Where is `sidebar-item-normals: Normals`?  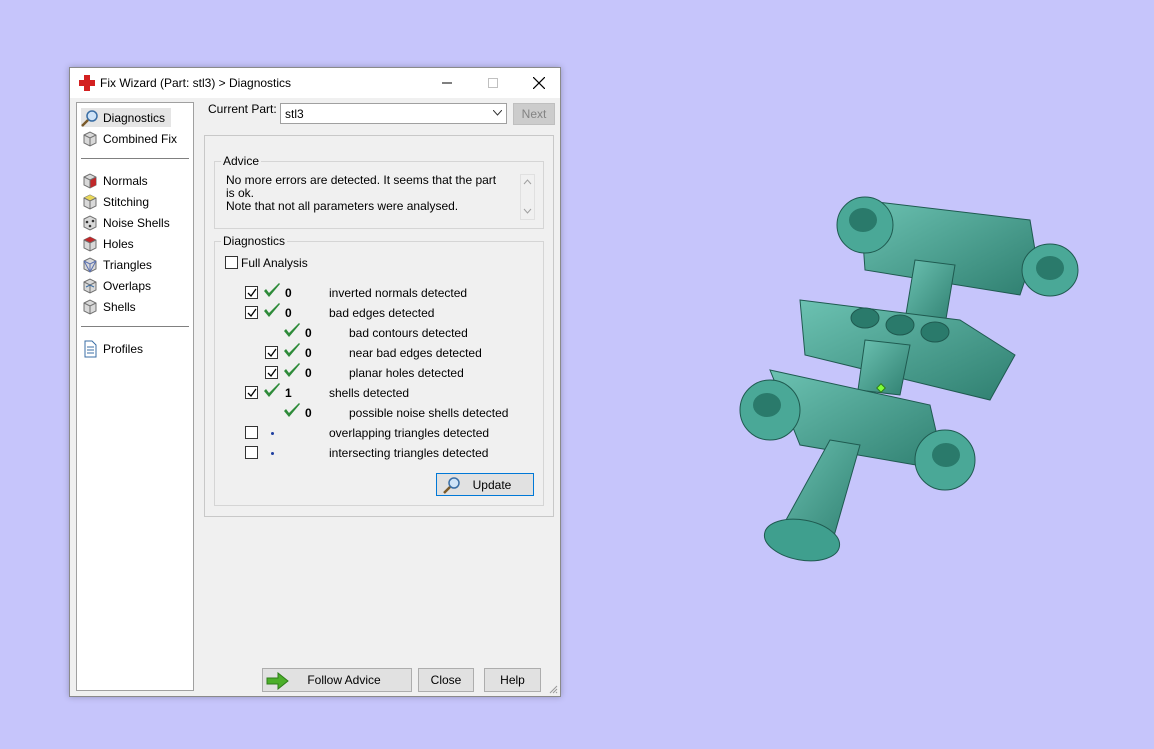 sidebar-item-normals: Normals is located at coordinates (114, 180).